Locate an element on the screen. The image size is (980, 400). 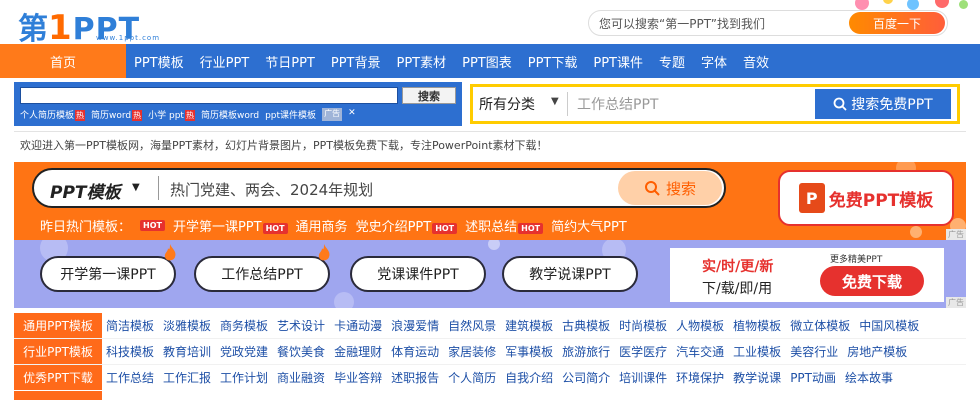
category-link: 个人简历 is located at coordinates (472, 377).